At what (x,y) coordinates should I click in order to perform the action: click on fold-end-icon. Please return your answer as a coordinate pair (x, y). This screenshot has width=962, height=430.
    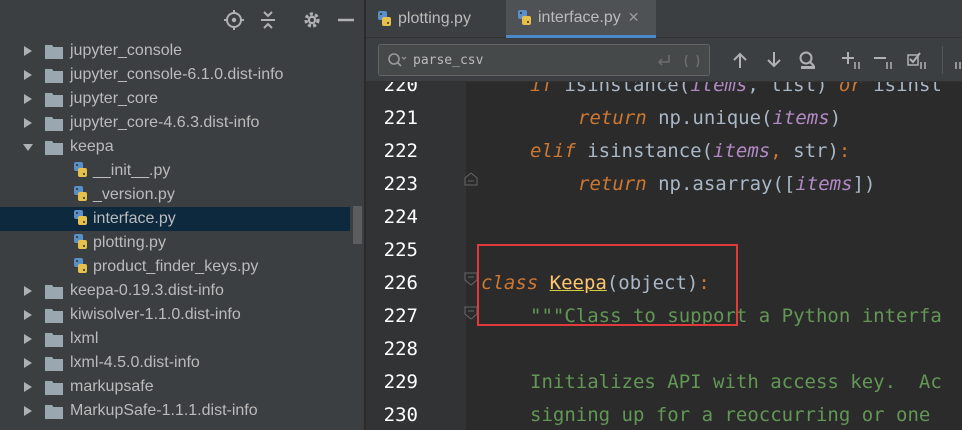
    Looking at the image, I should click on (471, 179).